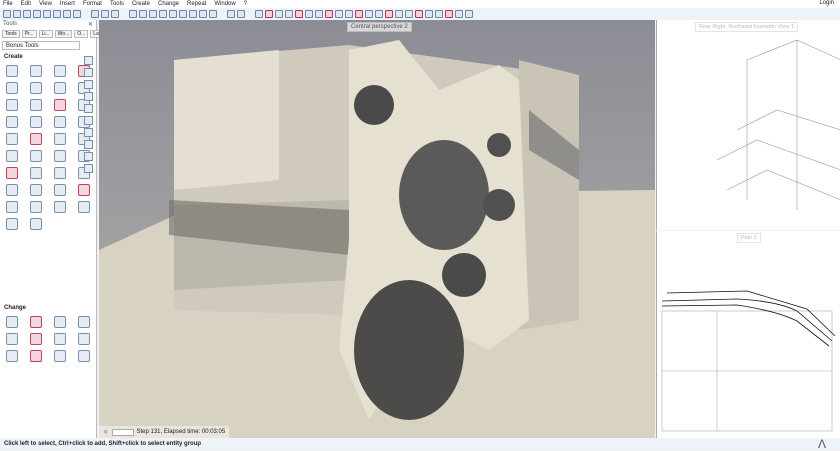 The width and height of the screenshot is (840, 451). Describe the element at coordinates (117, 4) in the screenshot. I see `menu-tools: Tools` at that location.